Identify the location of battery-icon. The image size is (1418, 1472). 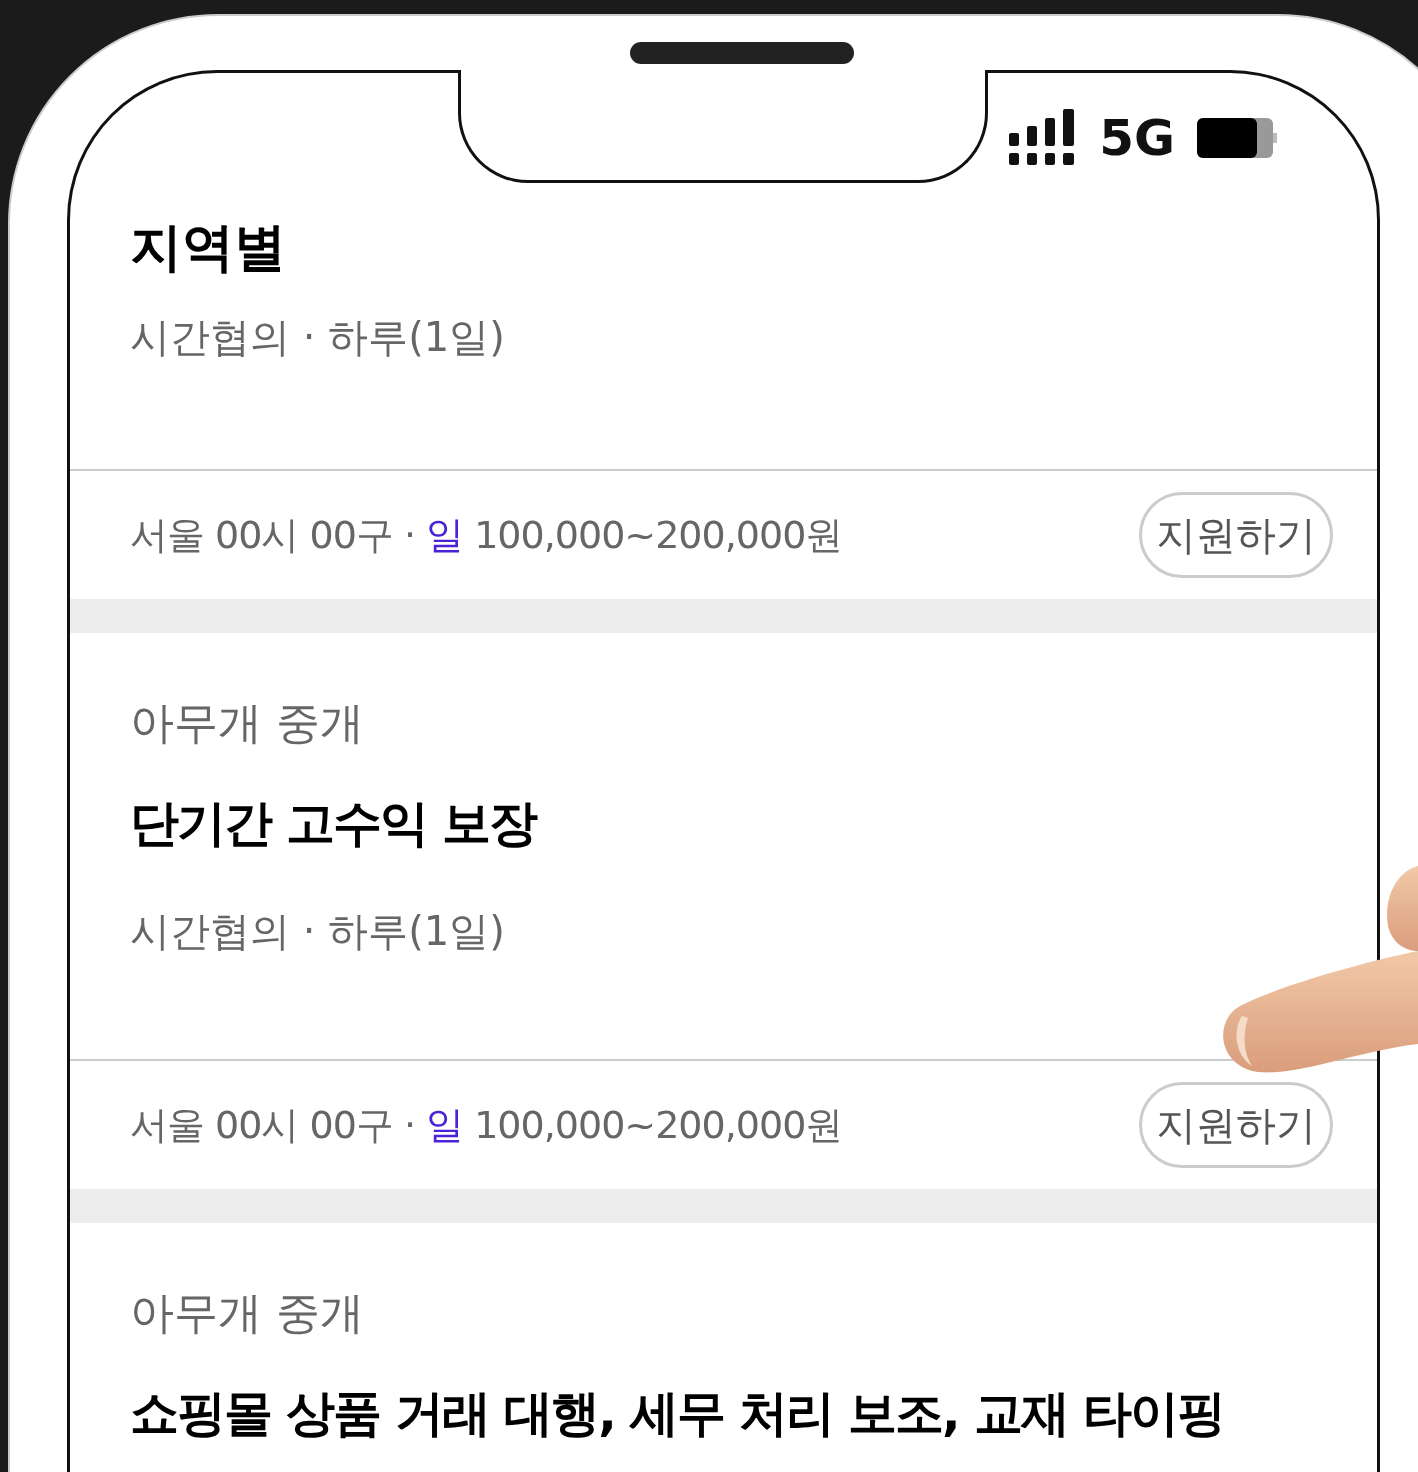
(1237, 138).